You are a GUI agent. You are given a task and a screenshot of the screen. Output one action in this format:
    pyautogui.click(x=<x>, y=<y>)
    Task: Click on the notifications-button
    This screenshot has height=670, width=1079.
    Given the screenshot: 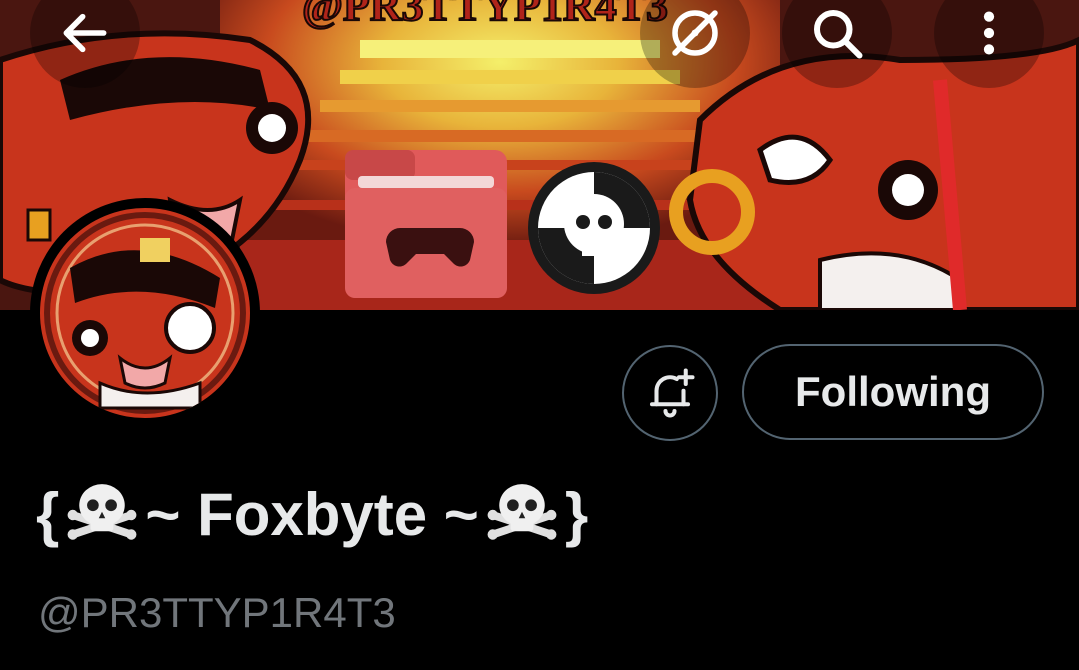 What is the action you would take?
    pyautogui.click(x=670, y=393)
    